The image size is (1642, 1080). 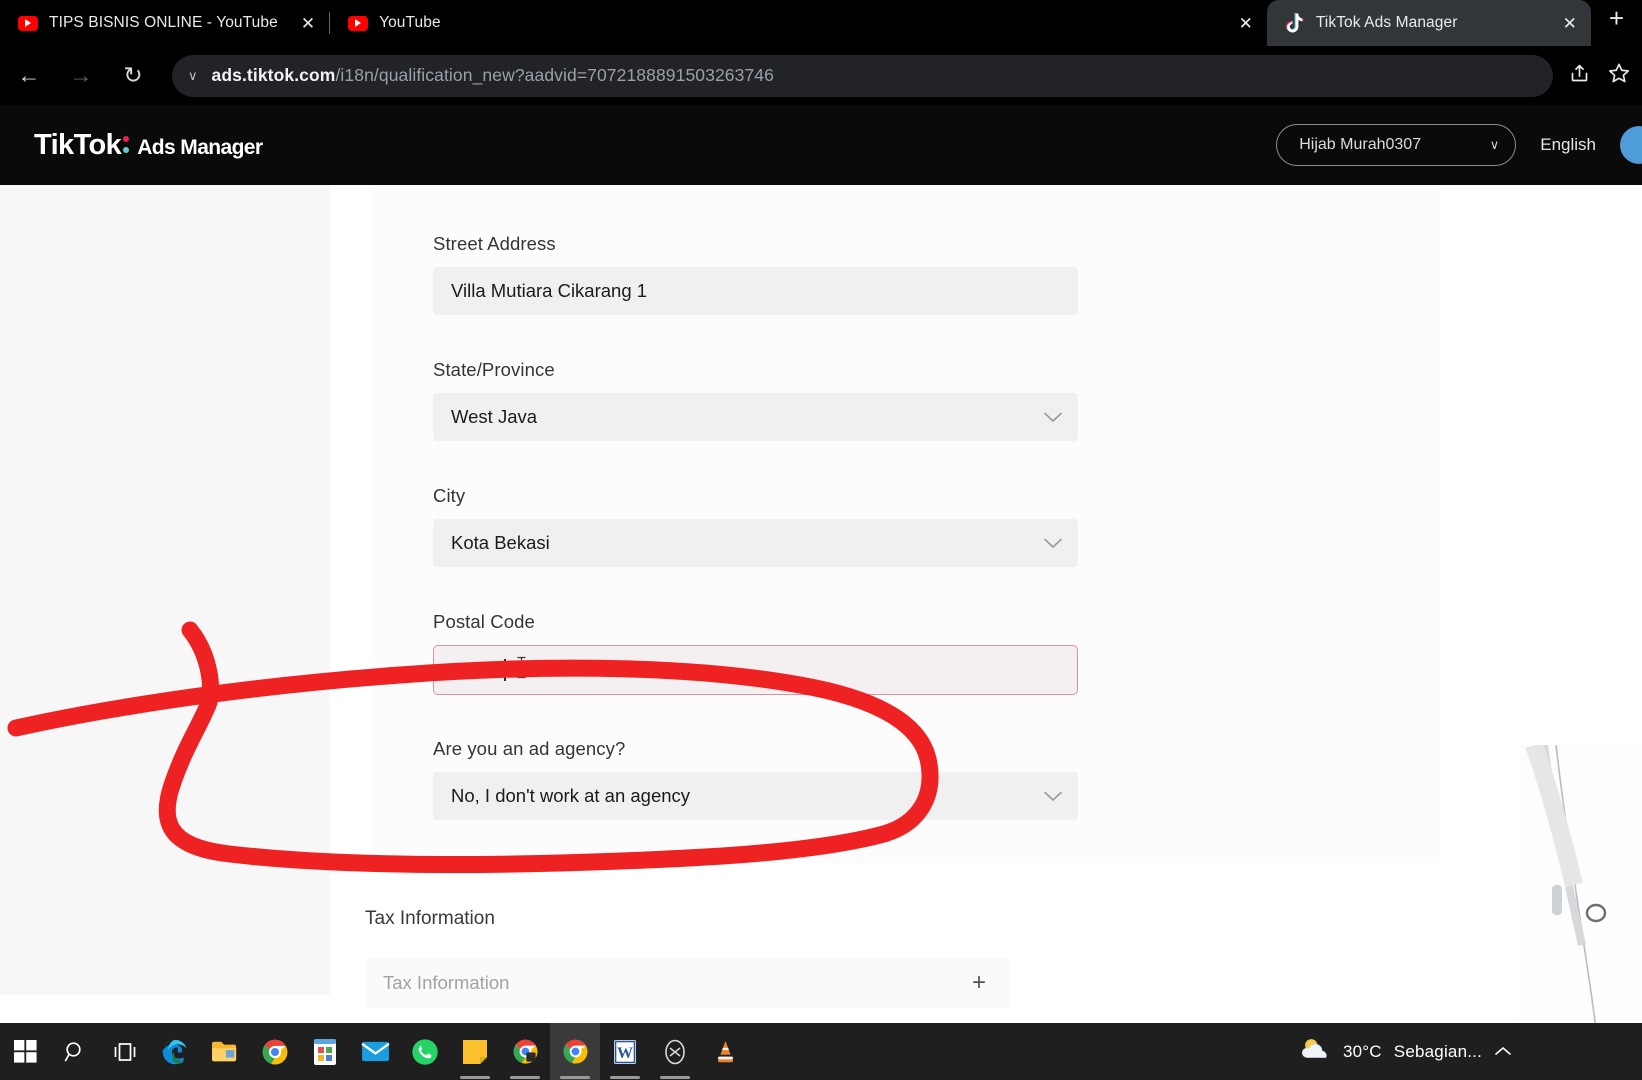 I want to click on vlc-button, so click(x=725, y=1051).